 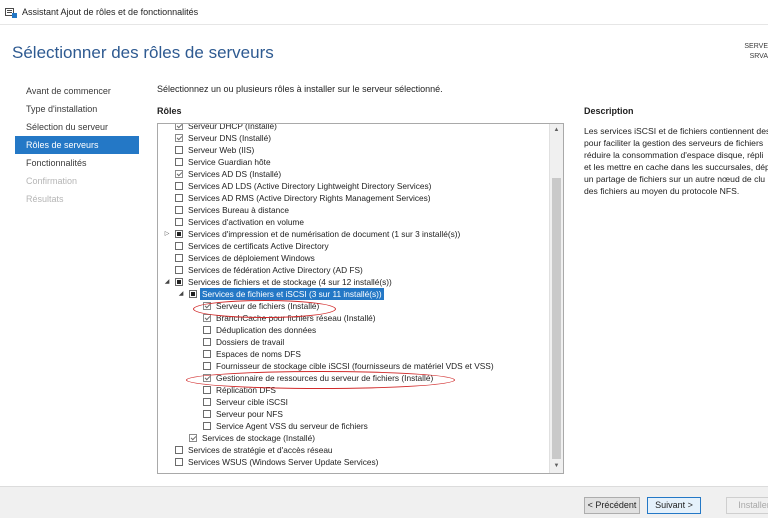 I want to click on nav-item: Rôles de serveurs, so click(x=77, y=145).